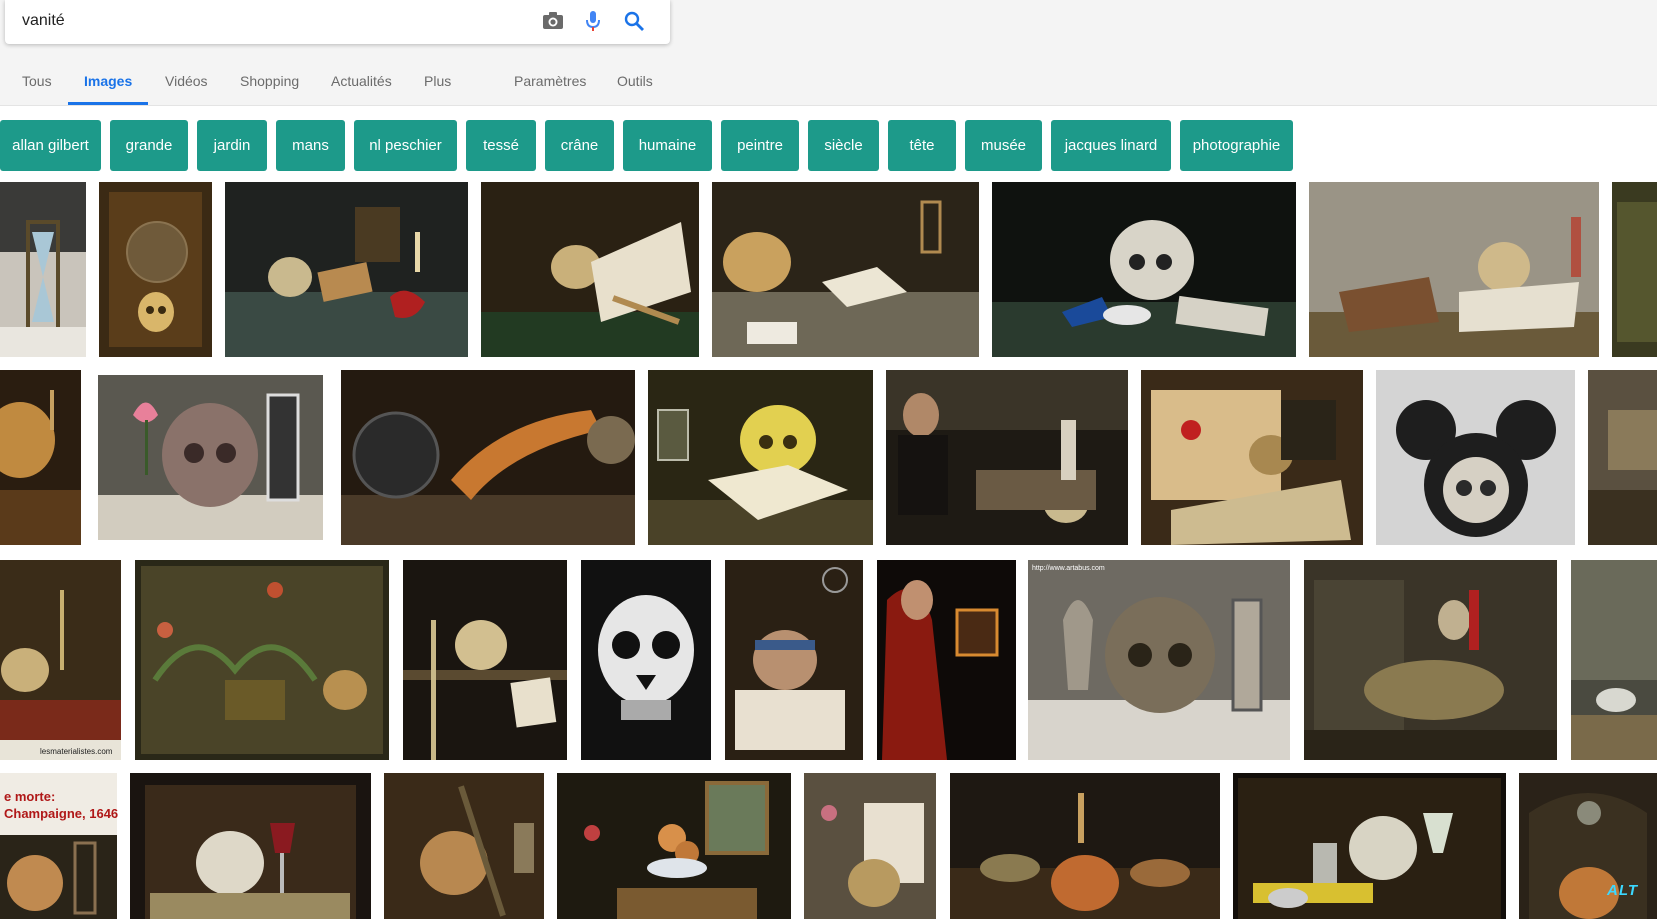 The width and height of the screenshot is (1657, 919). Describe the element at coordinates (501, 145) in the screenshot. I see `chip-tesse: tessé` at that location.